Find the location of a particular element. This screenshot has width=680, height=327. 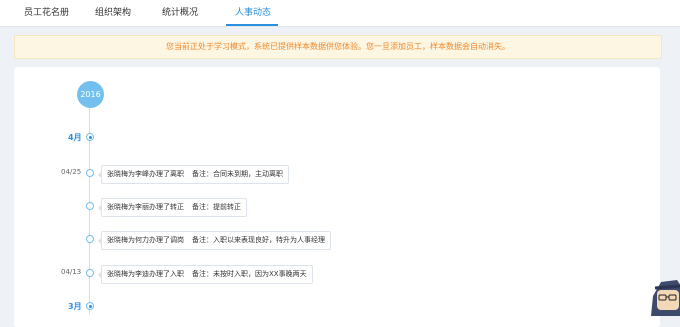

event-card: 张晓梅为李迪办理了入职 备注：未按时入职，因为XX事晚两天 is located at coordinates (205, 274).